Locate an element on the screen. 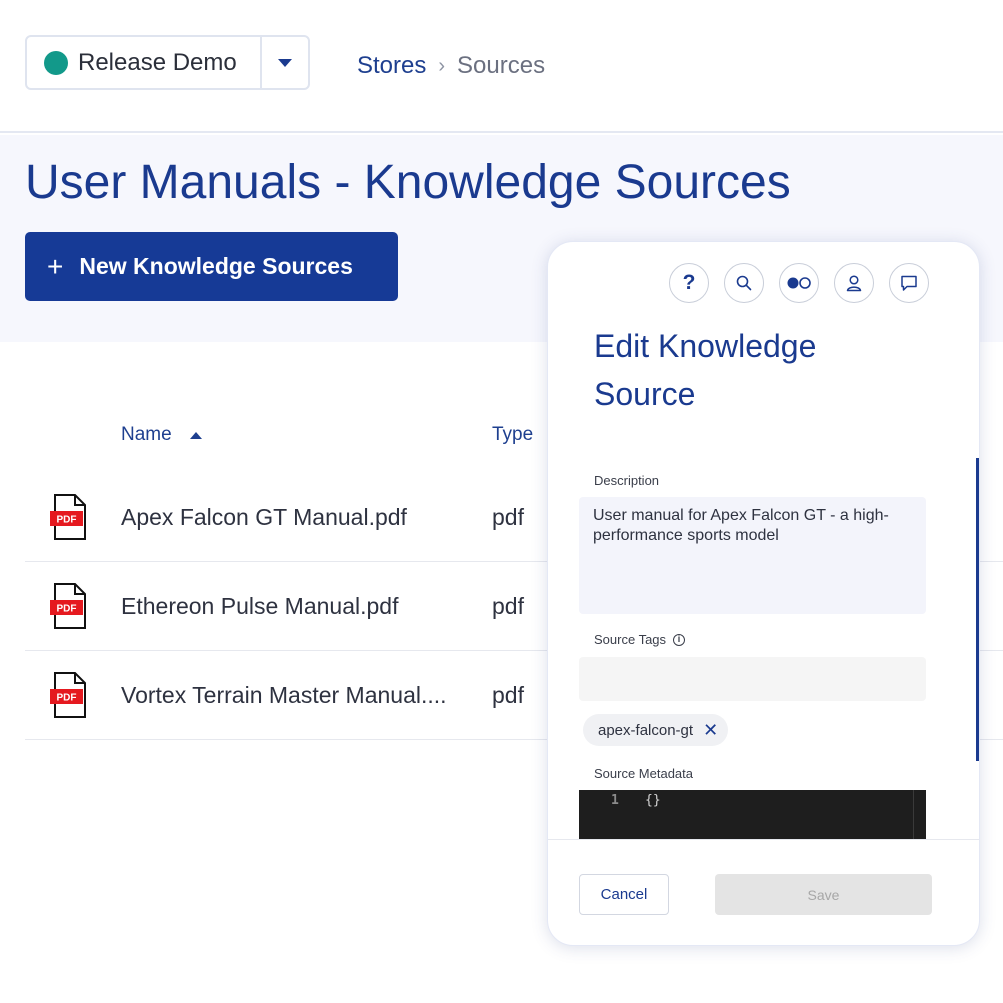 The image size is (1003, 1003). top-bar: Release Demo Stores › Sources is located at coordinates (501, 66).